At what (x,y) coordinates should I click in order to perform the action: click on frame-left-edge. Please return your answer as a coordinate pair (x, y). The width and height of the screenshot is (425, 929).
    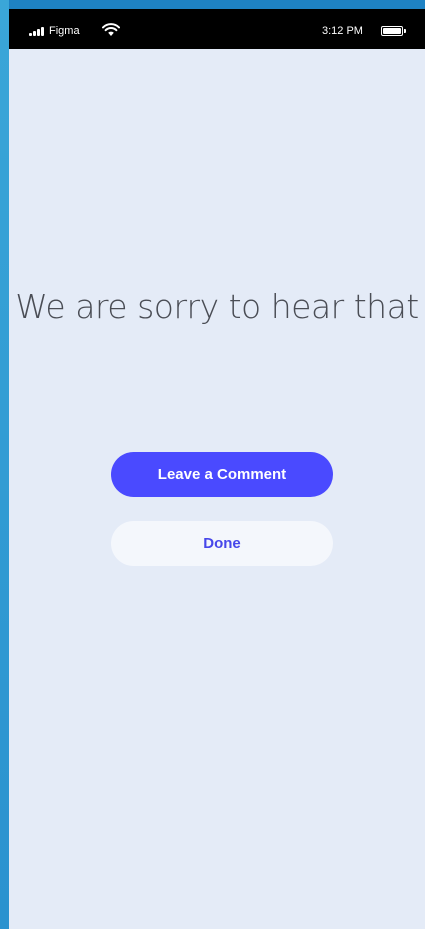
    Looking at the image, I should click on (4, 464).